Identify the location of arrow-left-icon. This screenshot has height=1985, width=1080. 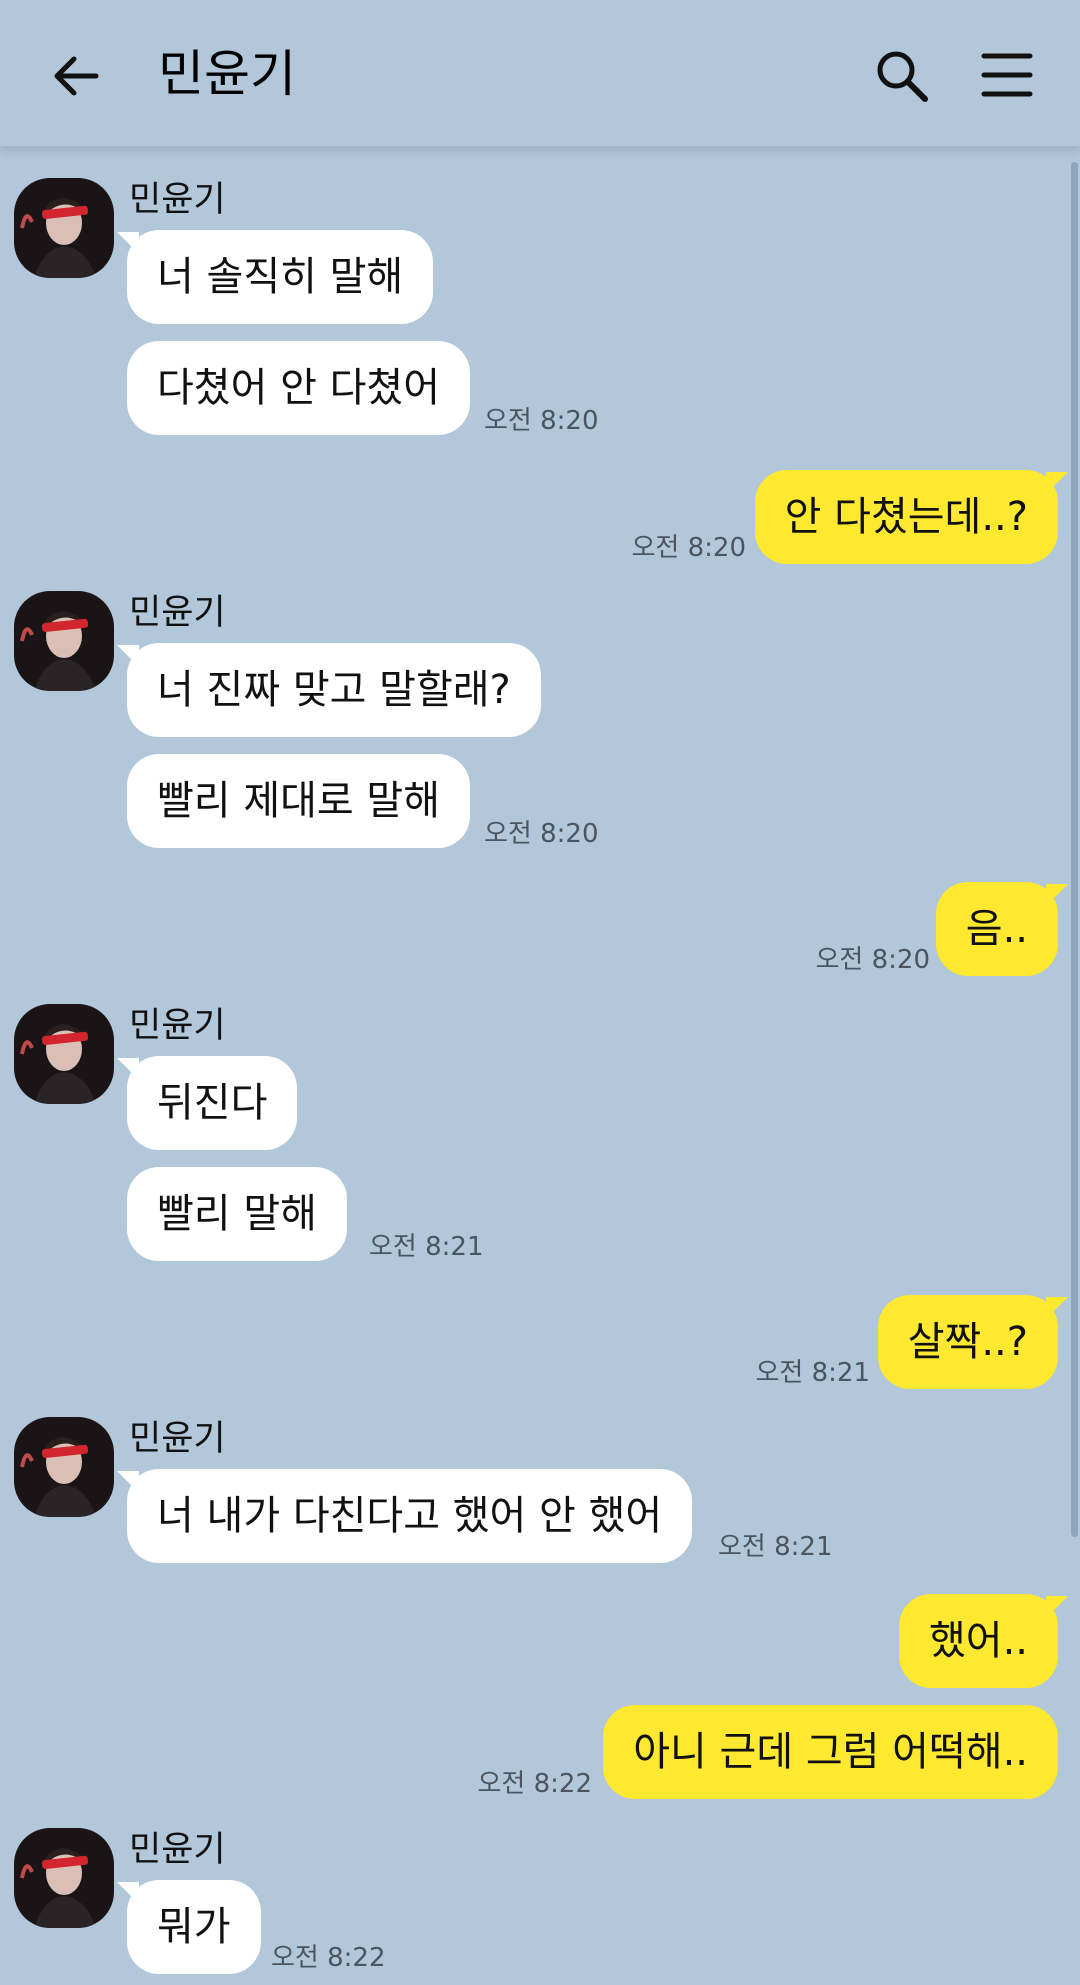
(76, 76).